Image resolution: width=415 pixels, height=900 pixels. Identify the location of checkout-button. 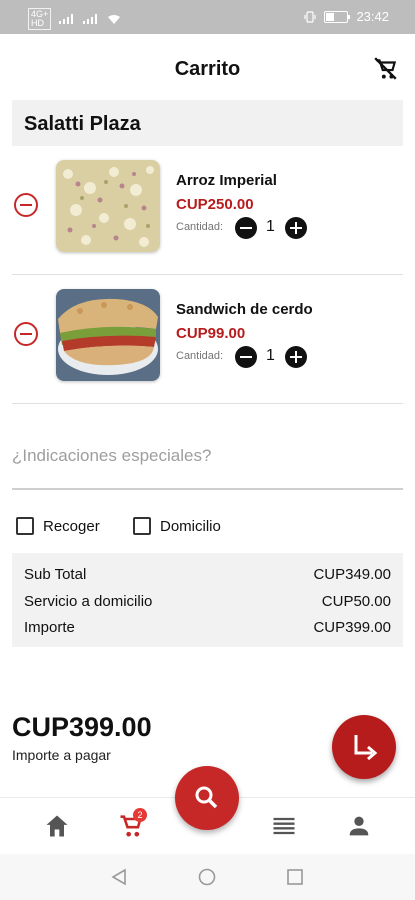
(364, 747).